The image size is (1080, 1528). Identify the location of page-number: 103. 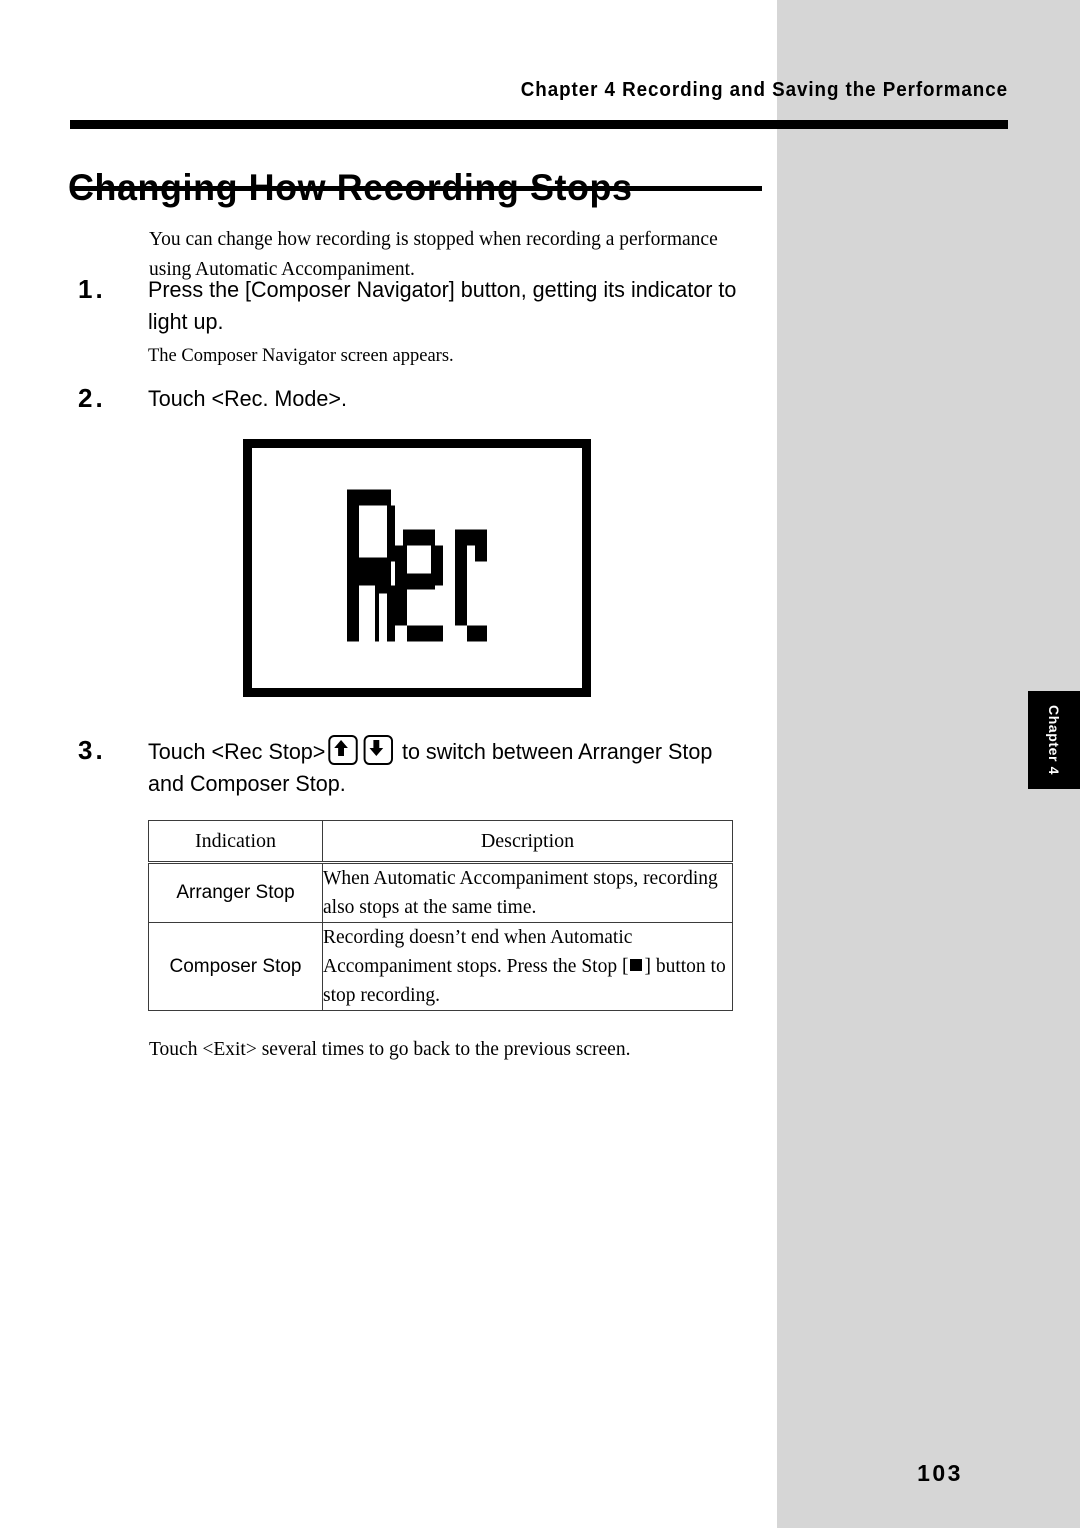
(940, 1473).